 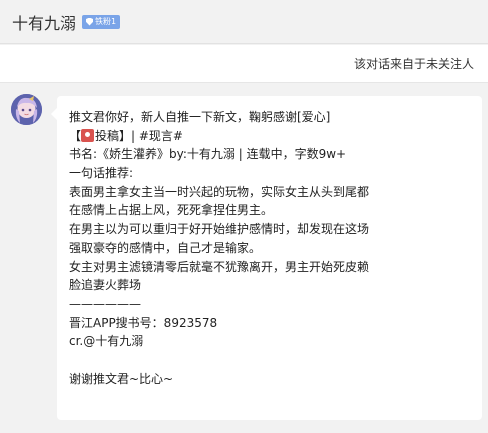 I want to click on message-line: 一句话推荐:, so click(x=101, y=173).